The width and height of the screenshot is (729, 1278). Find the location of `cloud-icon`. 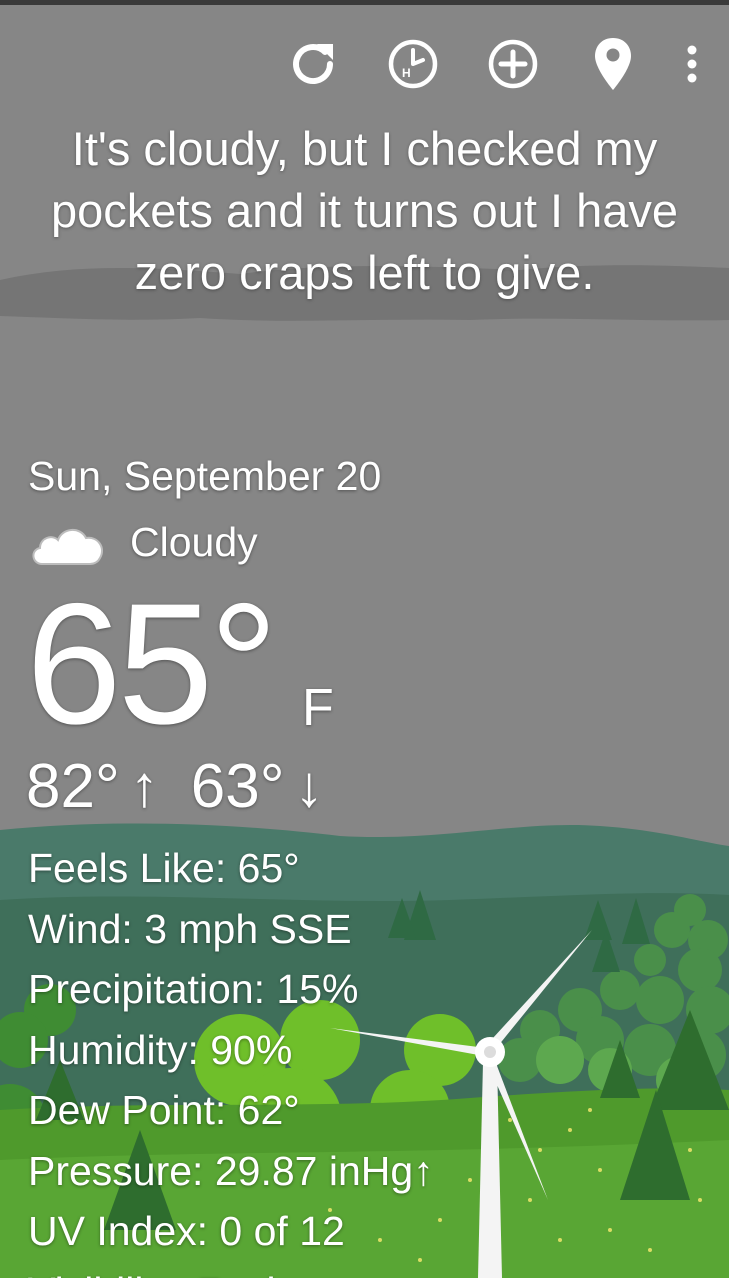

cloud-icon is located at coordinates (68, 547).